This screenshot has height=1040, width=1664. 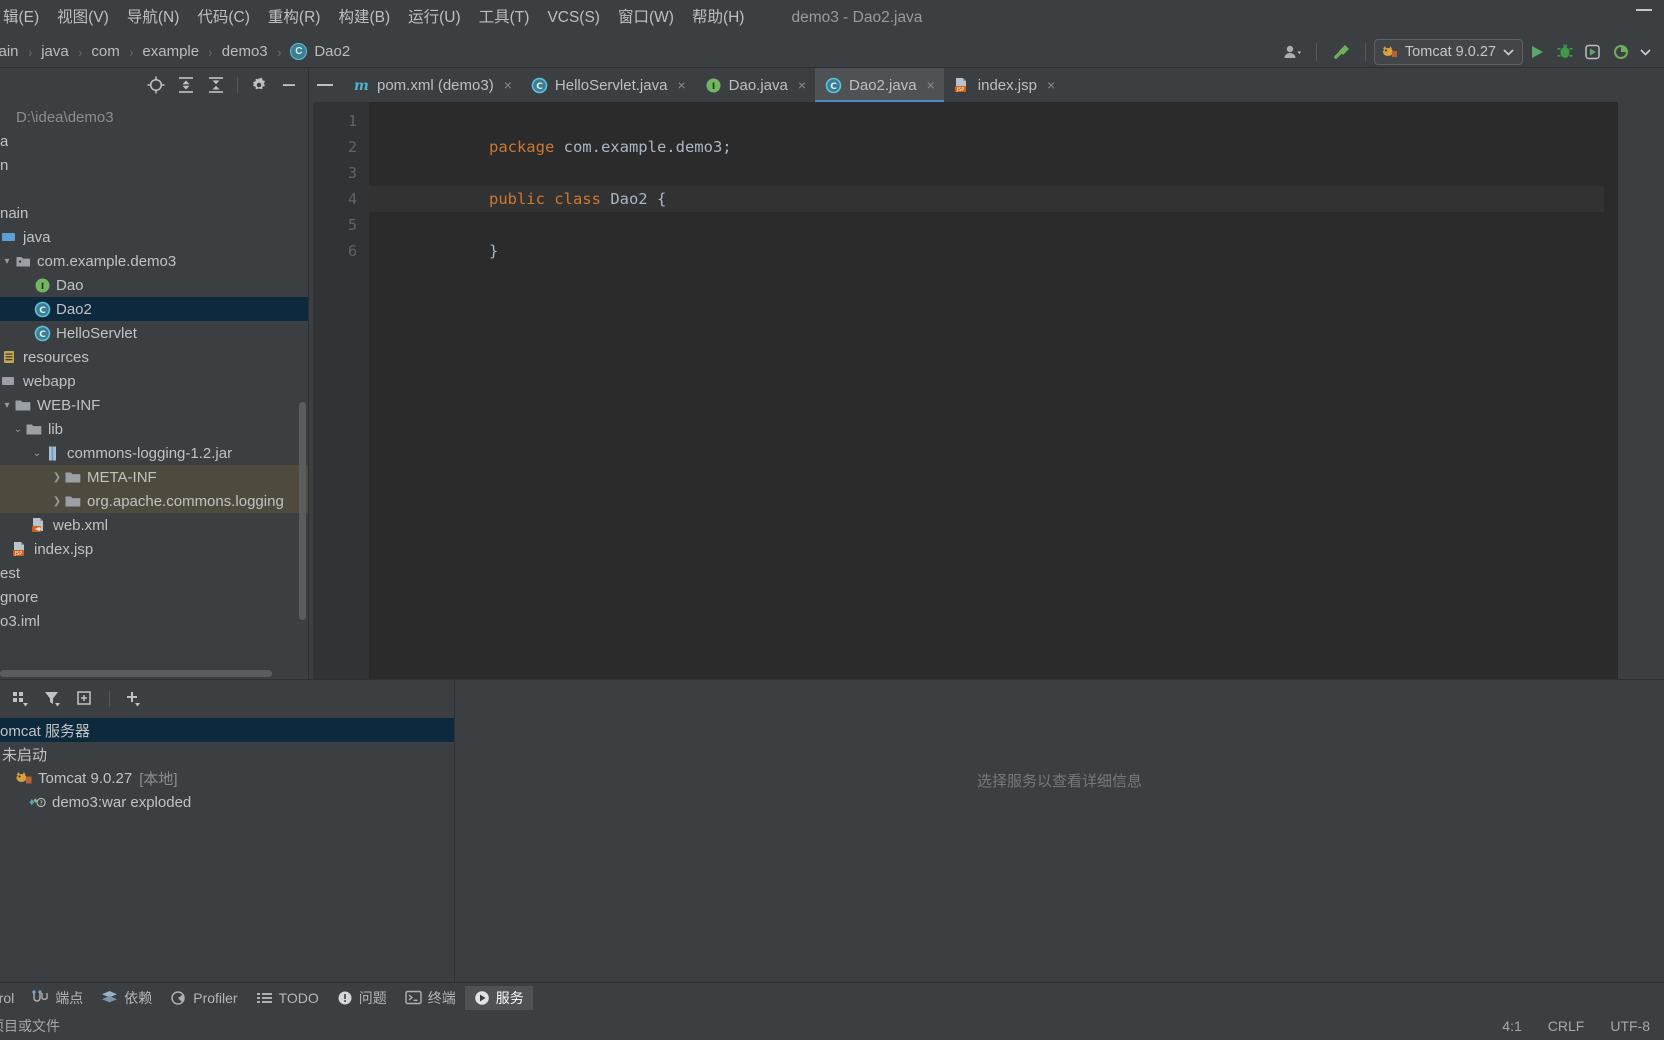 I want to click on tree-row-webxml: < web.xml, so click(x=154, y=525).